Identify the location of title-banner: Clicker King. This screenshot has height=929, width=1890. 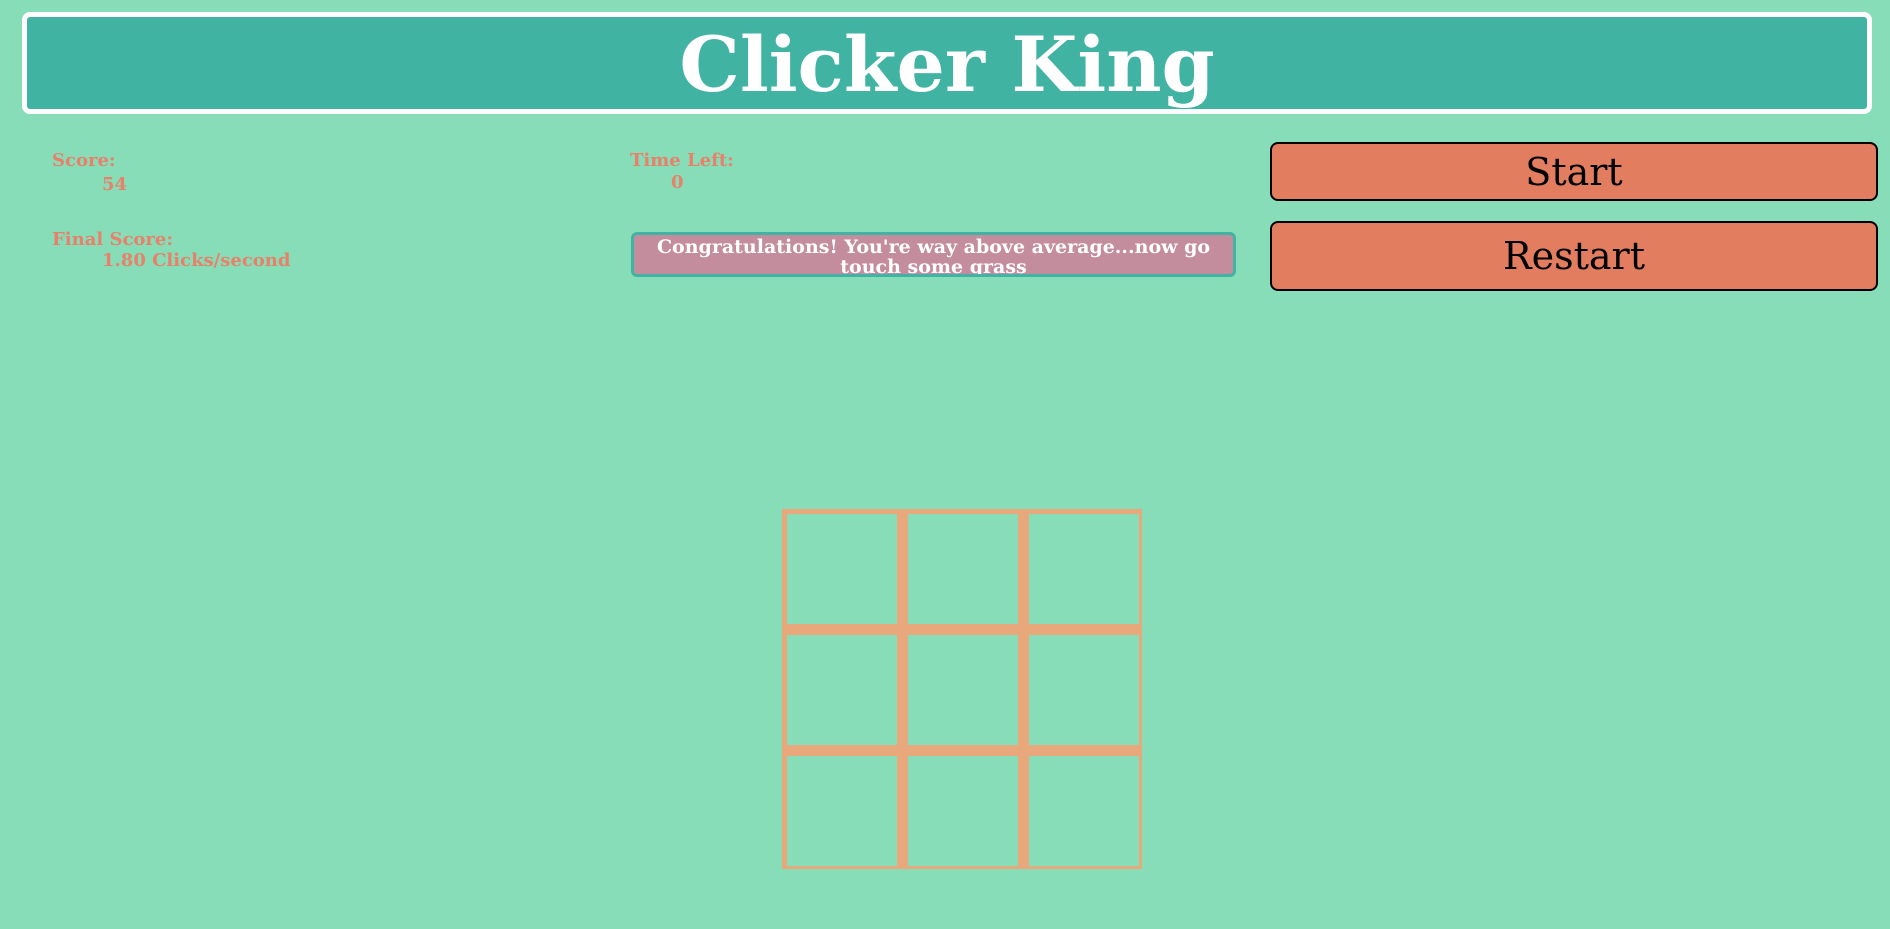
(947, 63).